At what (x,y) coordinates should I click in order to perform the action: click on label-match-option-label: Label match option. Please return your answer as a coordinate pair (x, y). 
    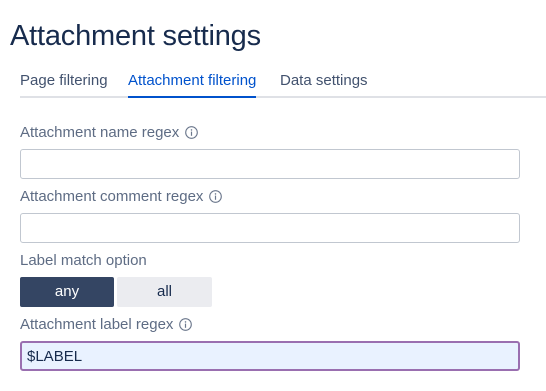
    Looking at the image, I should click on (83, 260).